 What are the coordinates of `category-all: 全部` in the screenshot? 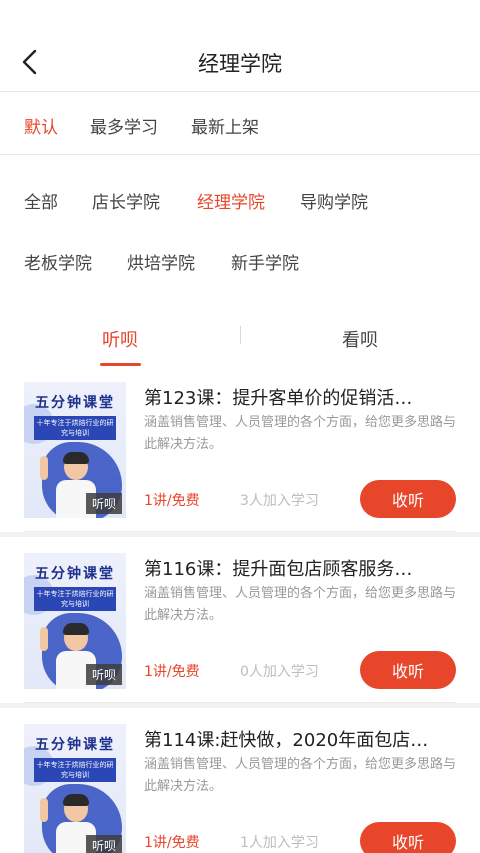 It's located at (41, 200).